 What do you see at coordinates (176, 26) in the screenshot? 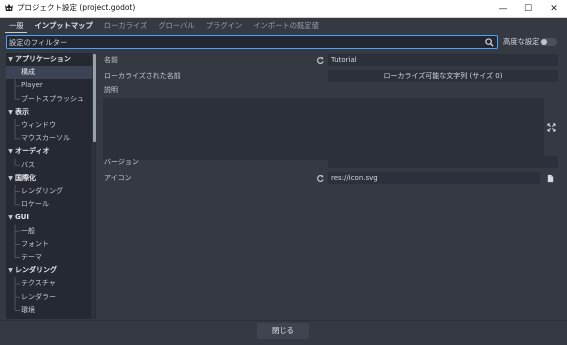
I see `tab-3: グローバル` at bounding box center [176, 26].